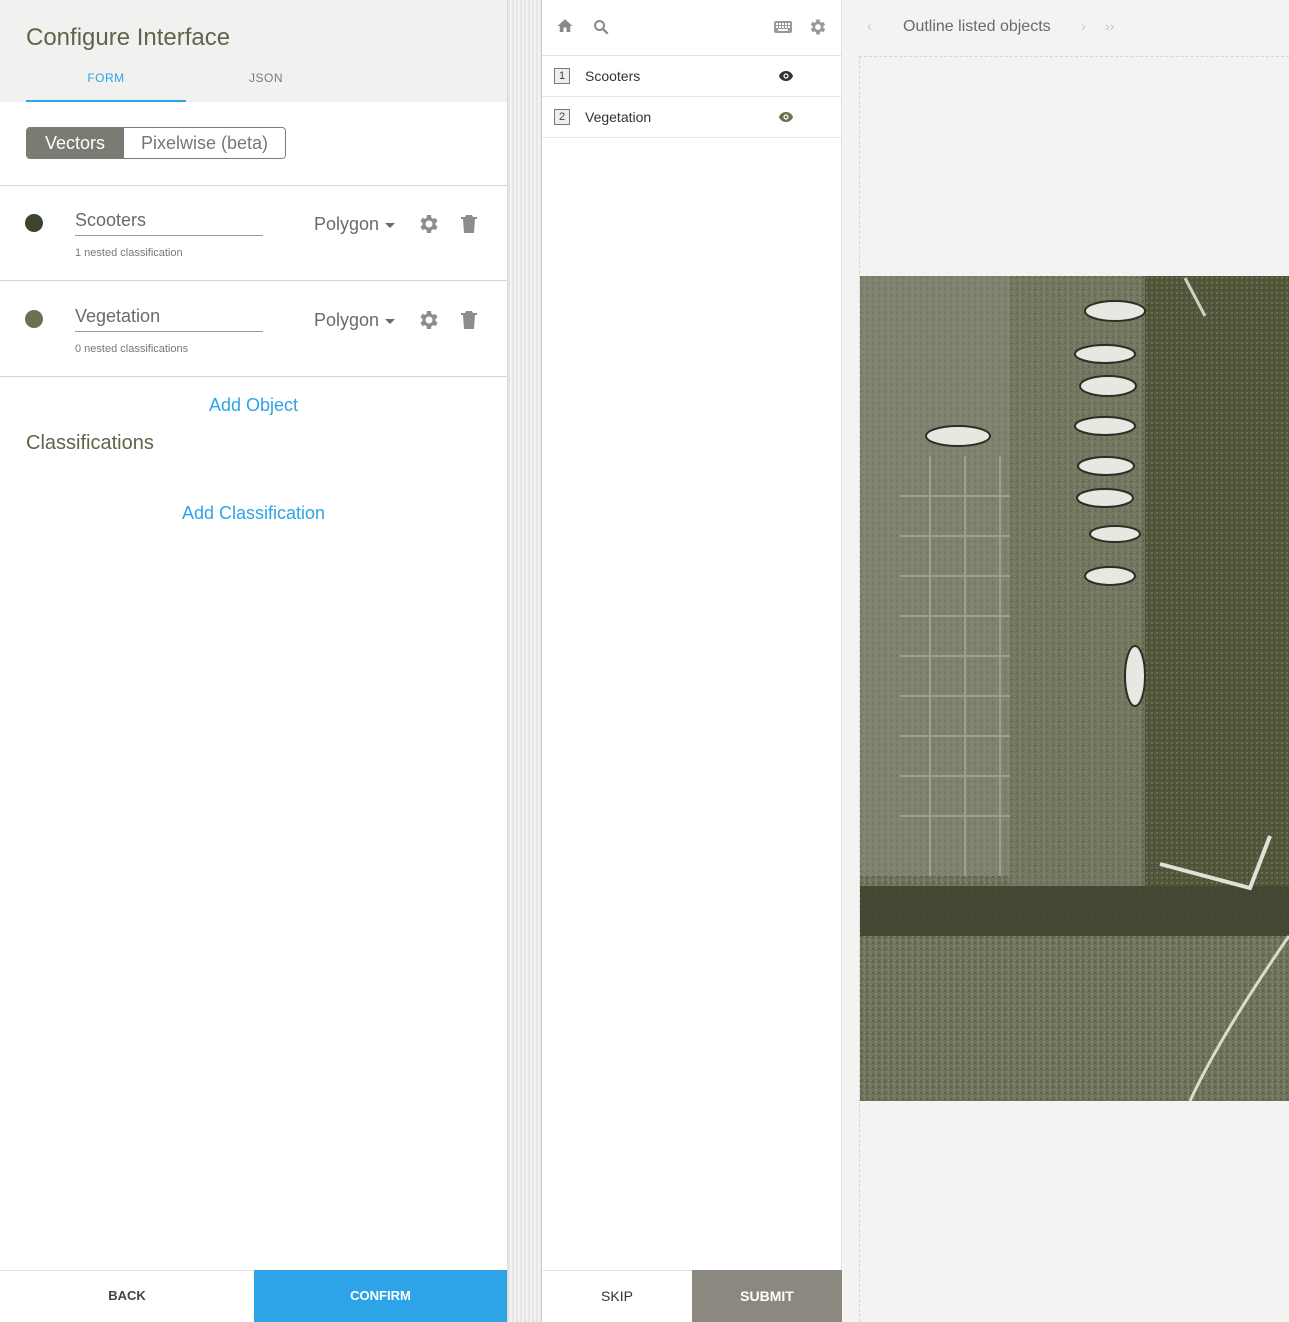 The width and height of the screenshot is (1289, 1322). I want to click on add-object-link: Add Object, so click(253, 405).